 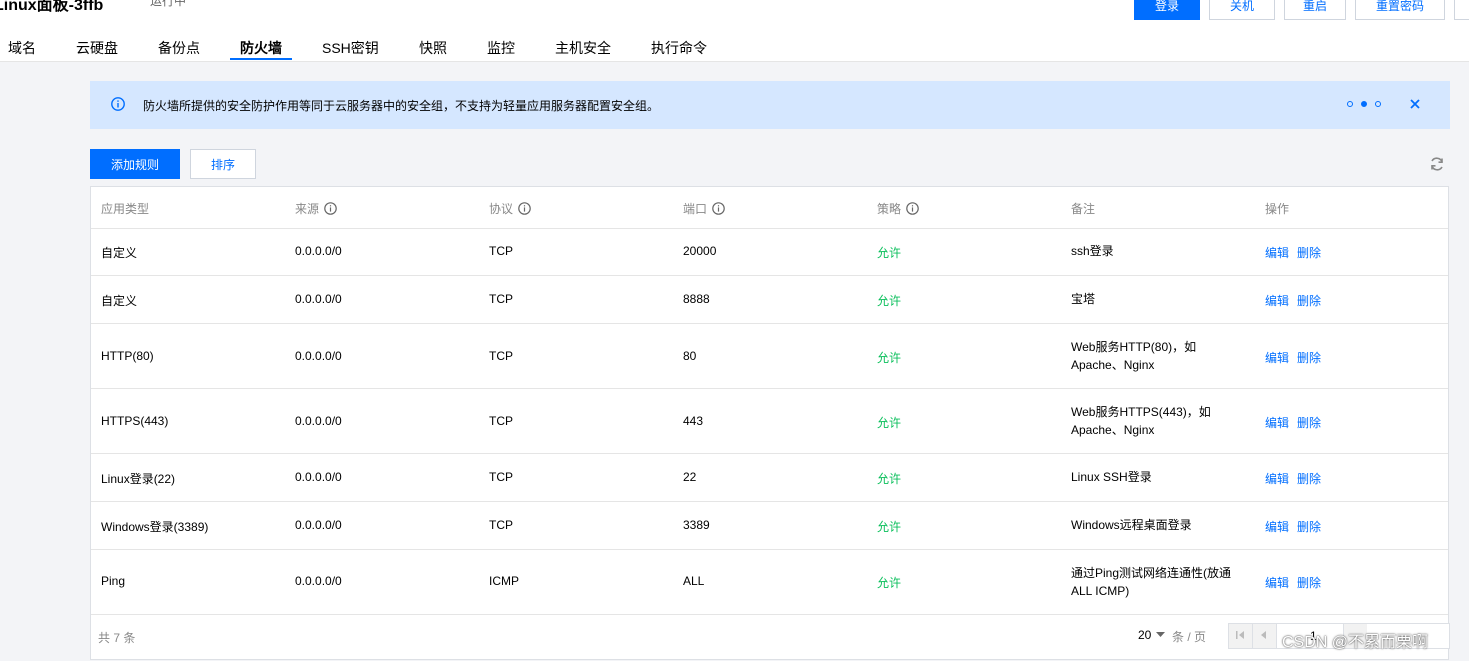 I want to click on tab-snapshot: 快照, so click(x=433, y=48).